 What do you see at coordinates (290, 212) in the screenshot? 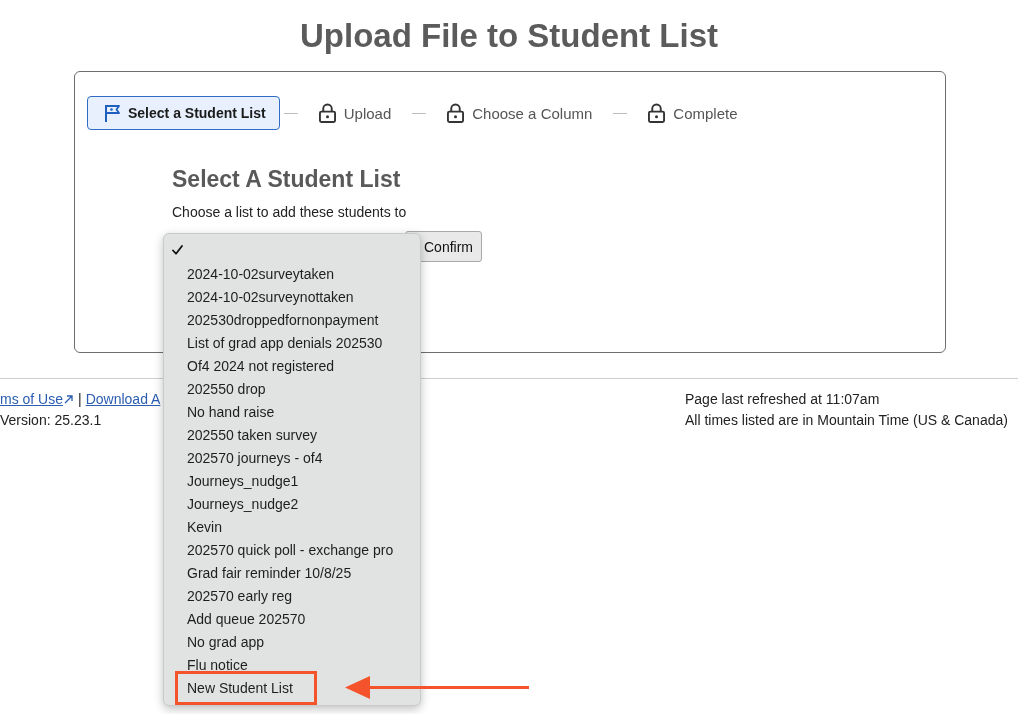
I see `instruction-text: Choose a list to add these students to` at bounding box center [290, 212].